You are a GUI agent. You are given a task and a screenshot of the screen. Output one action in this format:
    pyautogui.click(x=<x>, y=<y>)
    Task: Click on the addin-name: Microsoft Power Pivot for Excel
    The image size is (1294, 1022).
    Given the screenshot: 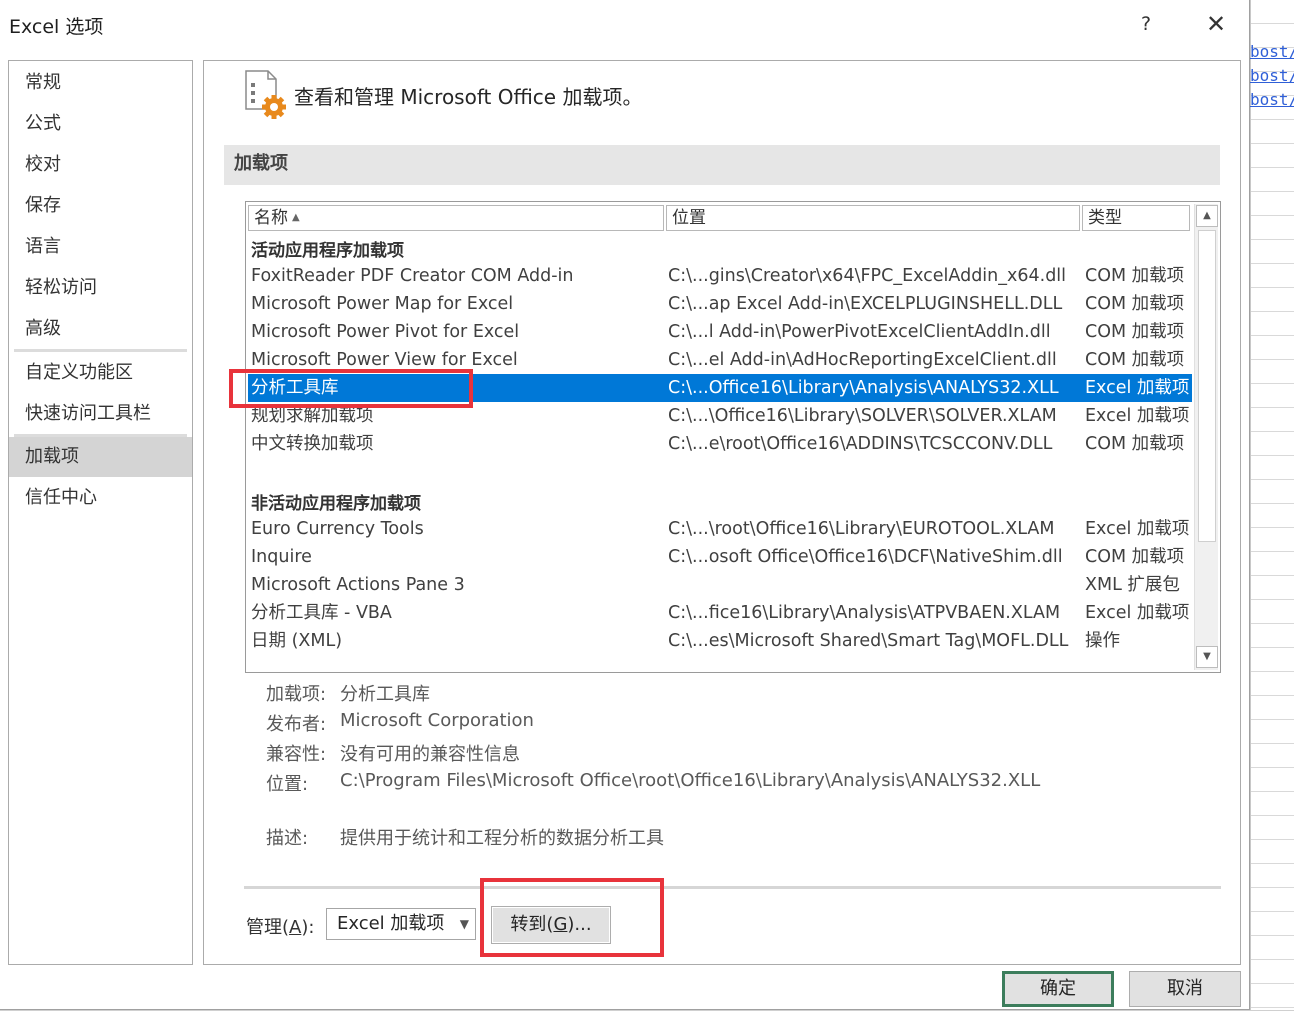 What is the action you would take?
    pyautogui.click(x=385, y=332)
    